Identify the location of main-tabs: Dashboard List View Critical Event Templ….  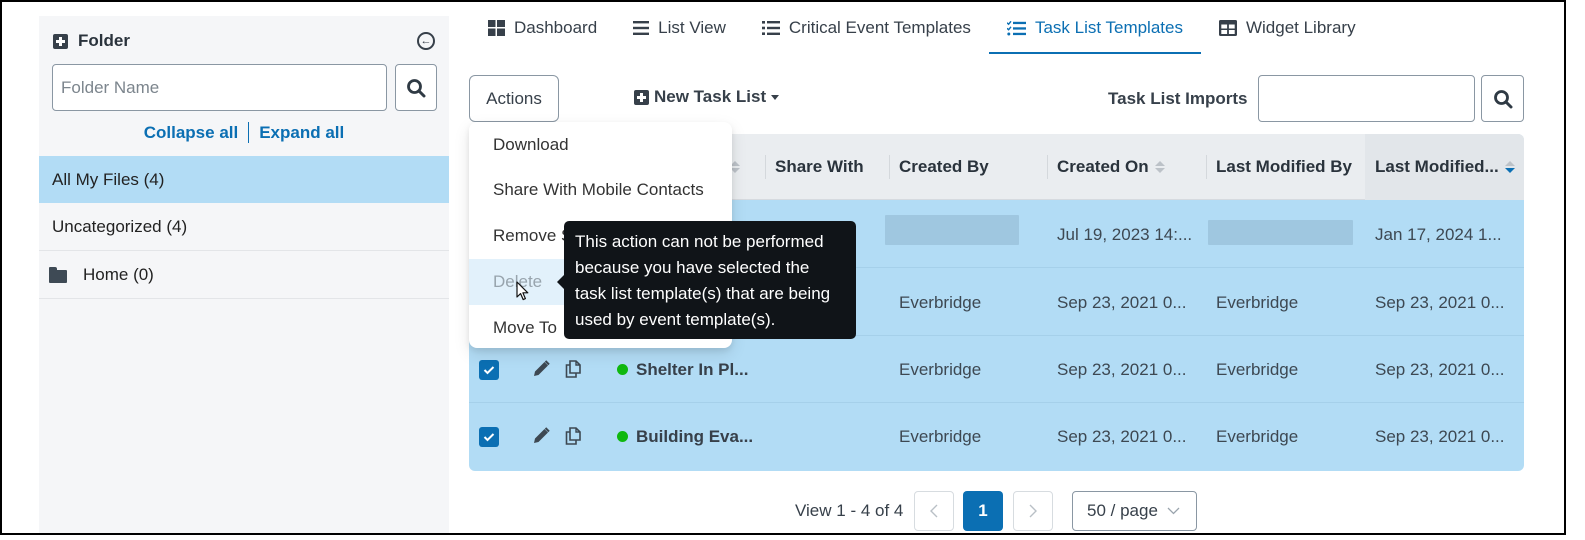
(922, 29).